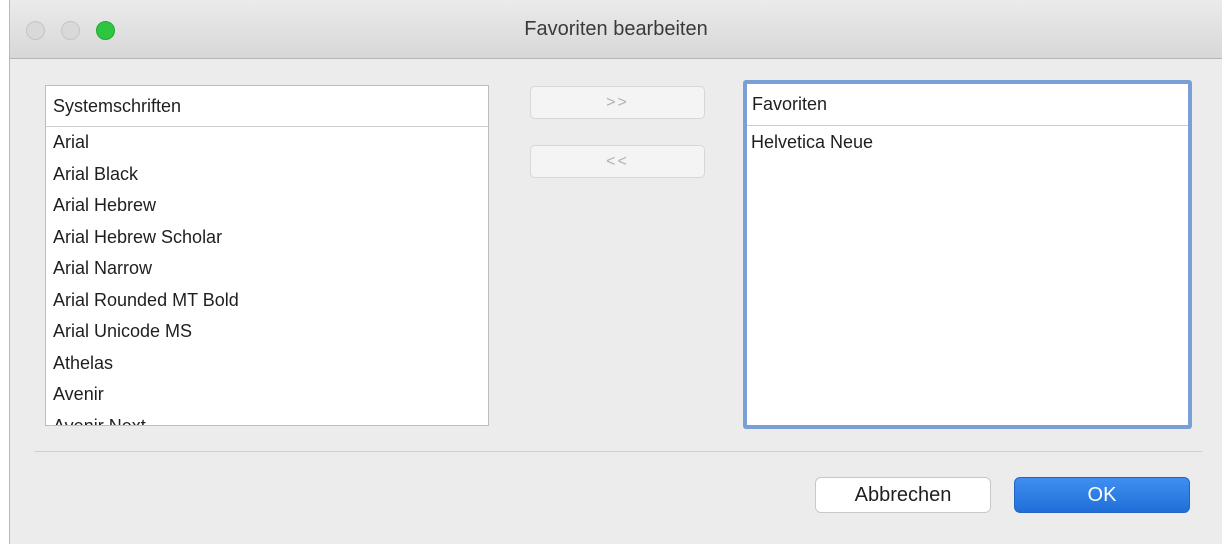 Image resolution: width=1222 pixels, height=544 pixels. I want to click on footer-divider, so click(618, 451).